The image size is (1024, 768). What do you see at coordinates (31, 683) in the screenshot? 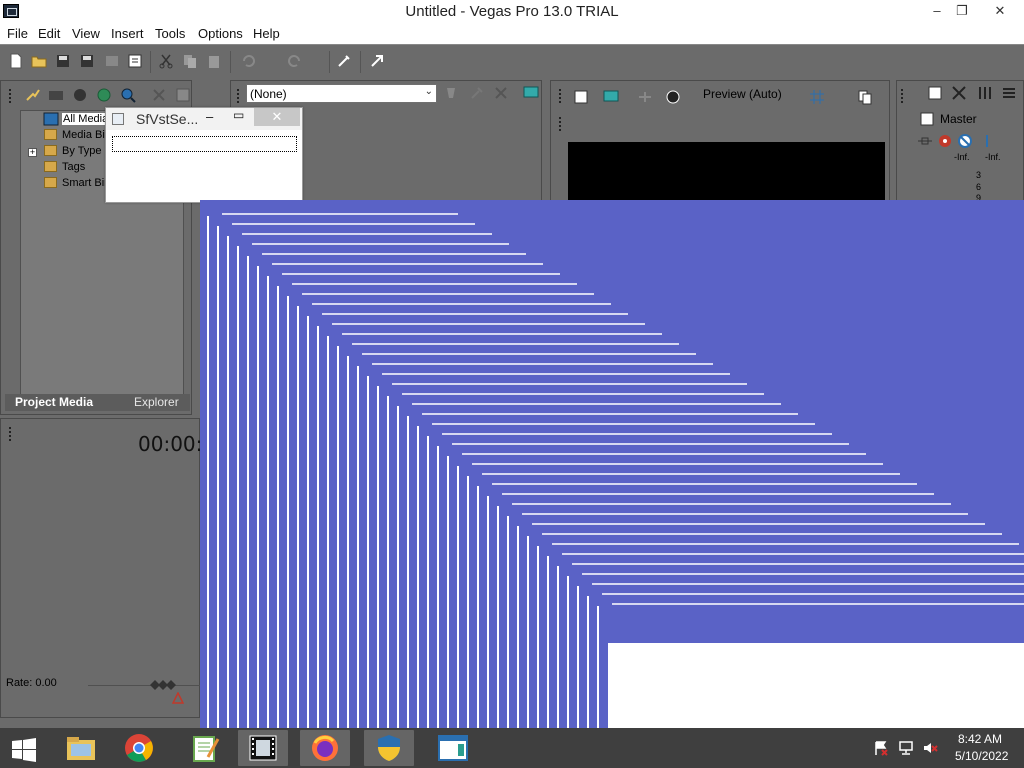
I see `rate-label: Rate: 0.00` at bounding box center [31, 683].